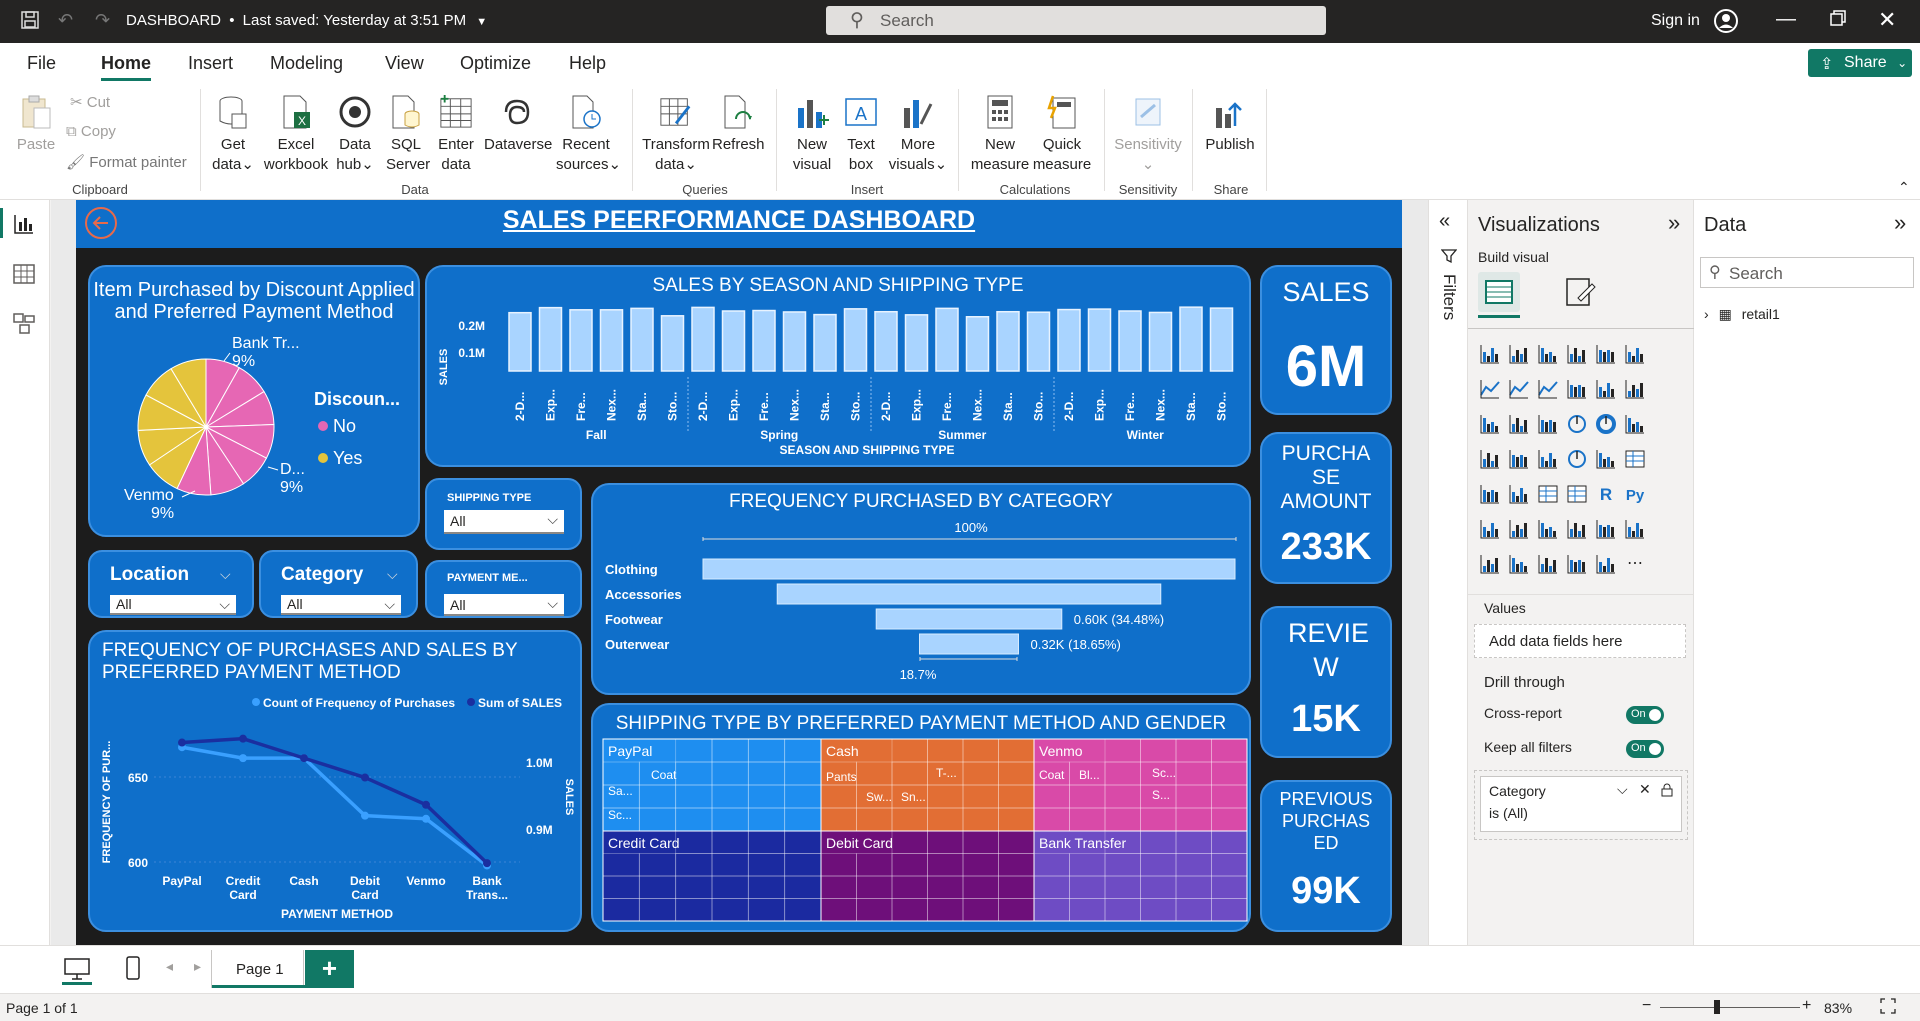 The height and width of the screenshot is (1021, 1920). Describe the element at coordinates (1606, 494) in the screenshot. I see `r-visual-icon: R` at that location.